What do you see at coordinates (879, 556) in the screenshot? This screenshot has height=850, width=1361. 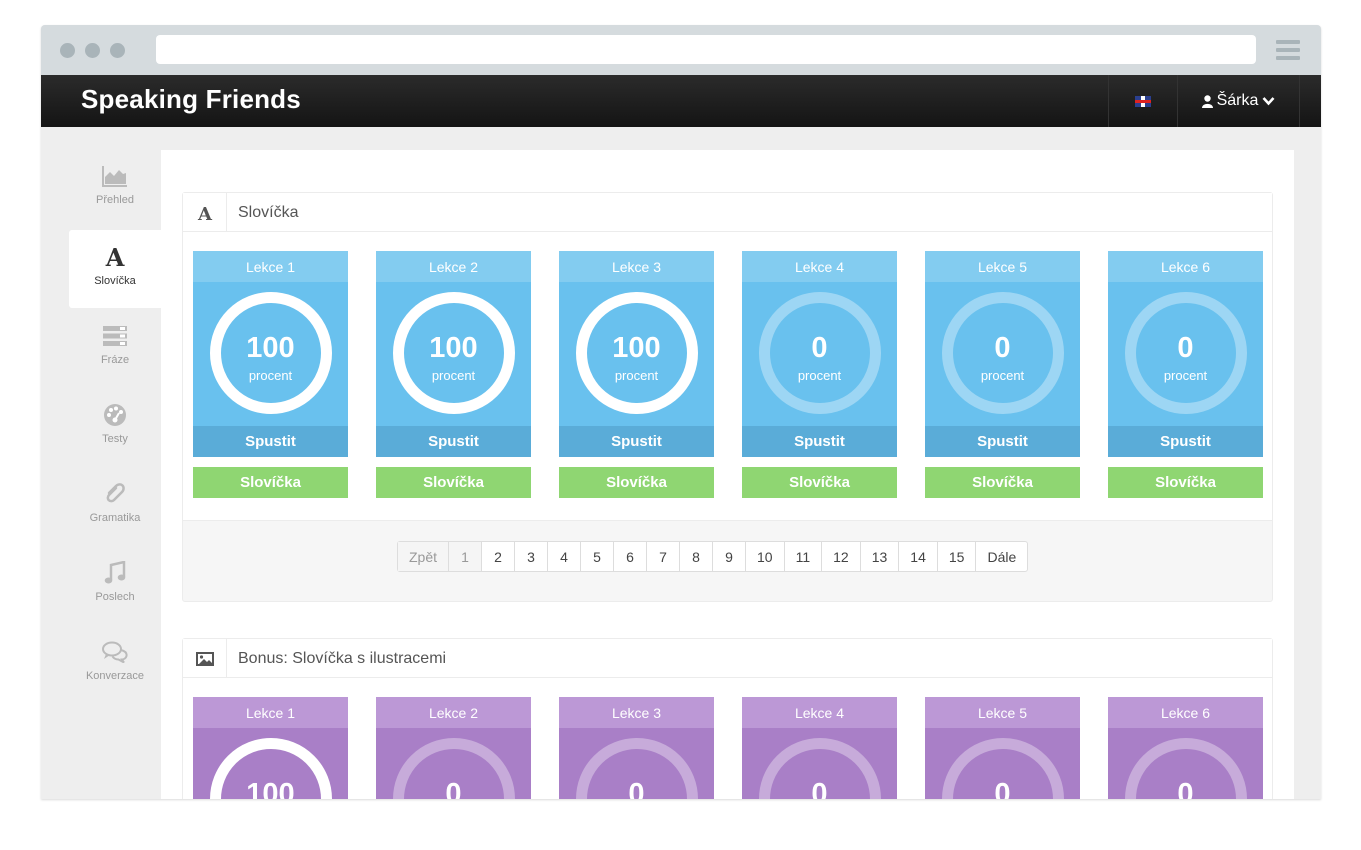 I see `pagination-page: 13` at bounding box center [879, 556].